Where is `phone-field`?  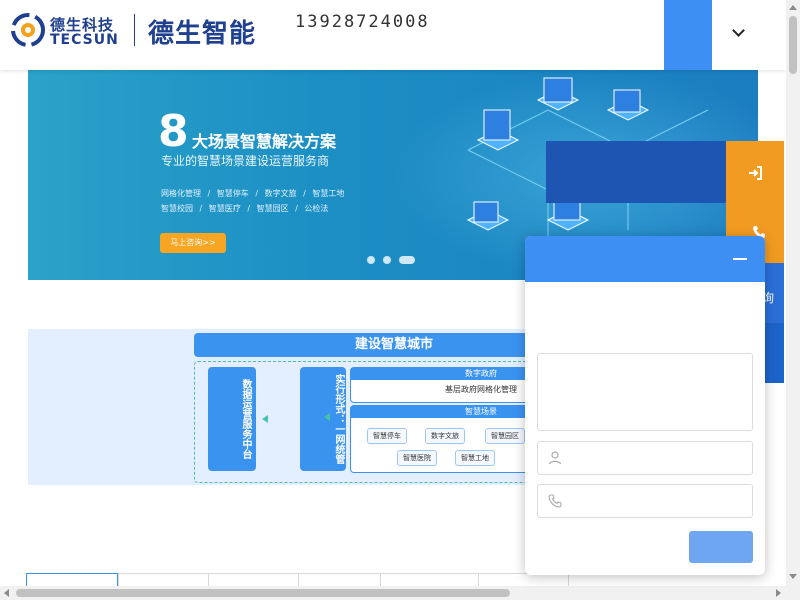
phone-field is located at coordinates (645, 501).